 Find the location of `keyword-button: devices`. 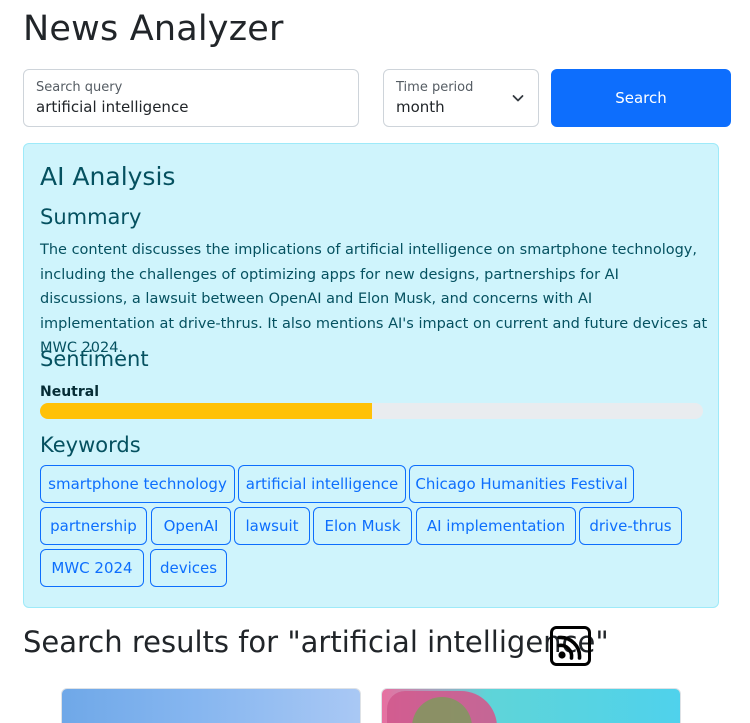

keyword-button: devices is located at coordinates (188, 568).